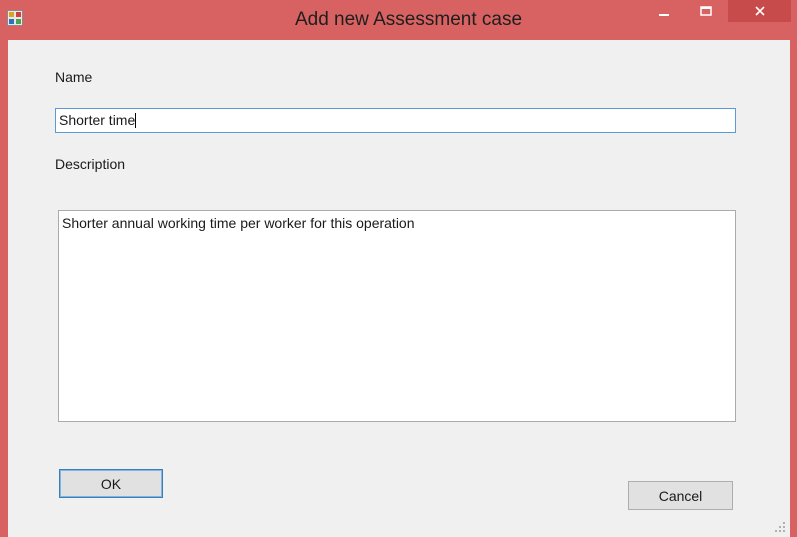  What do you see at coordinates (398, 20) in the screenshot?
I see `title-bar: Add new Assessment case` at bounding box center [398, 20].